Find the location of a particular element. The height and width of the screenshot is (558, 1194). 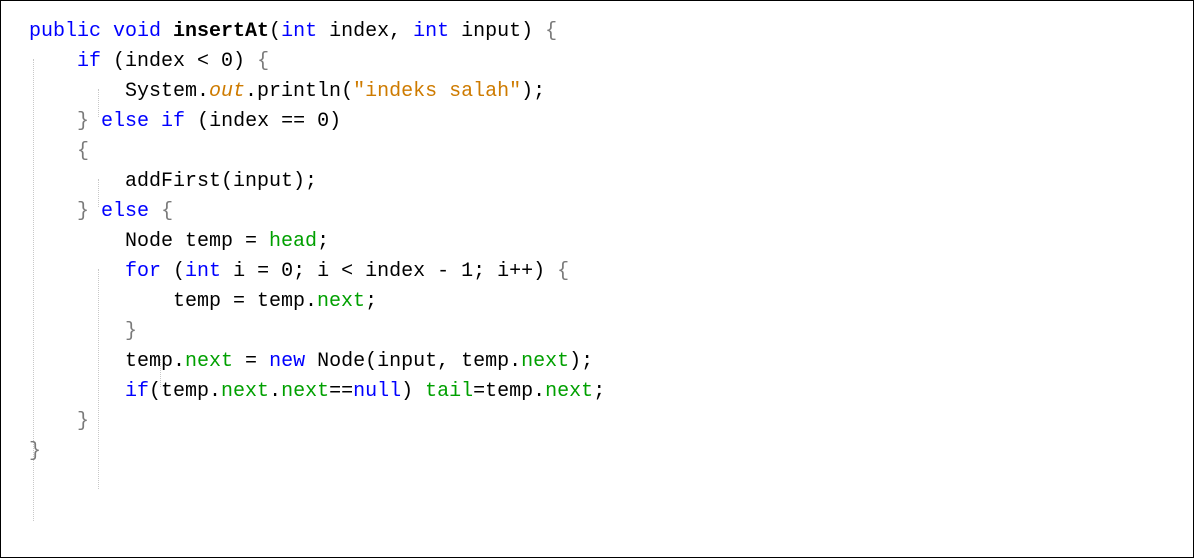

code-line: System.out.println("indeks salah"); is located at coordinates (287, 92).